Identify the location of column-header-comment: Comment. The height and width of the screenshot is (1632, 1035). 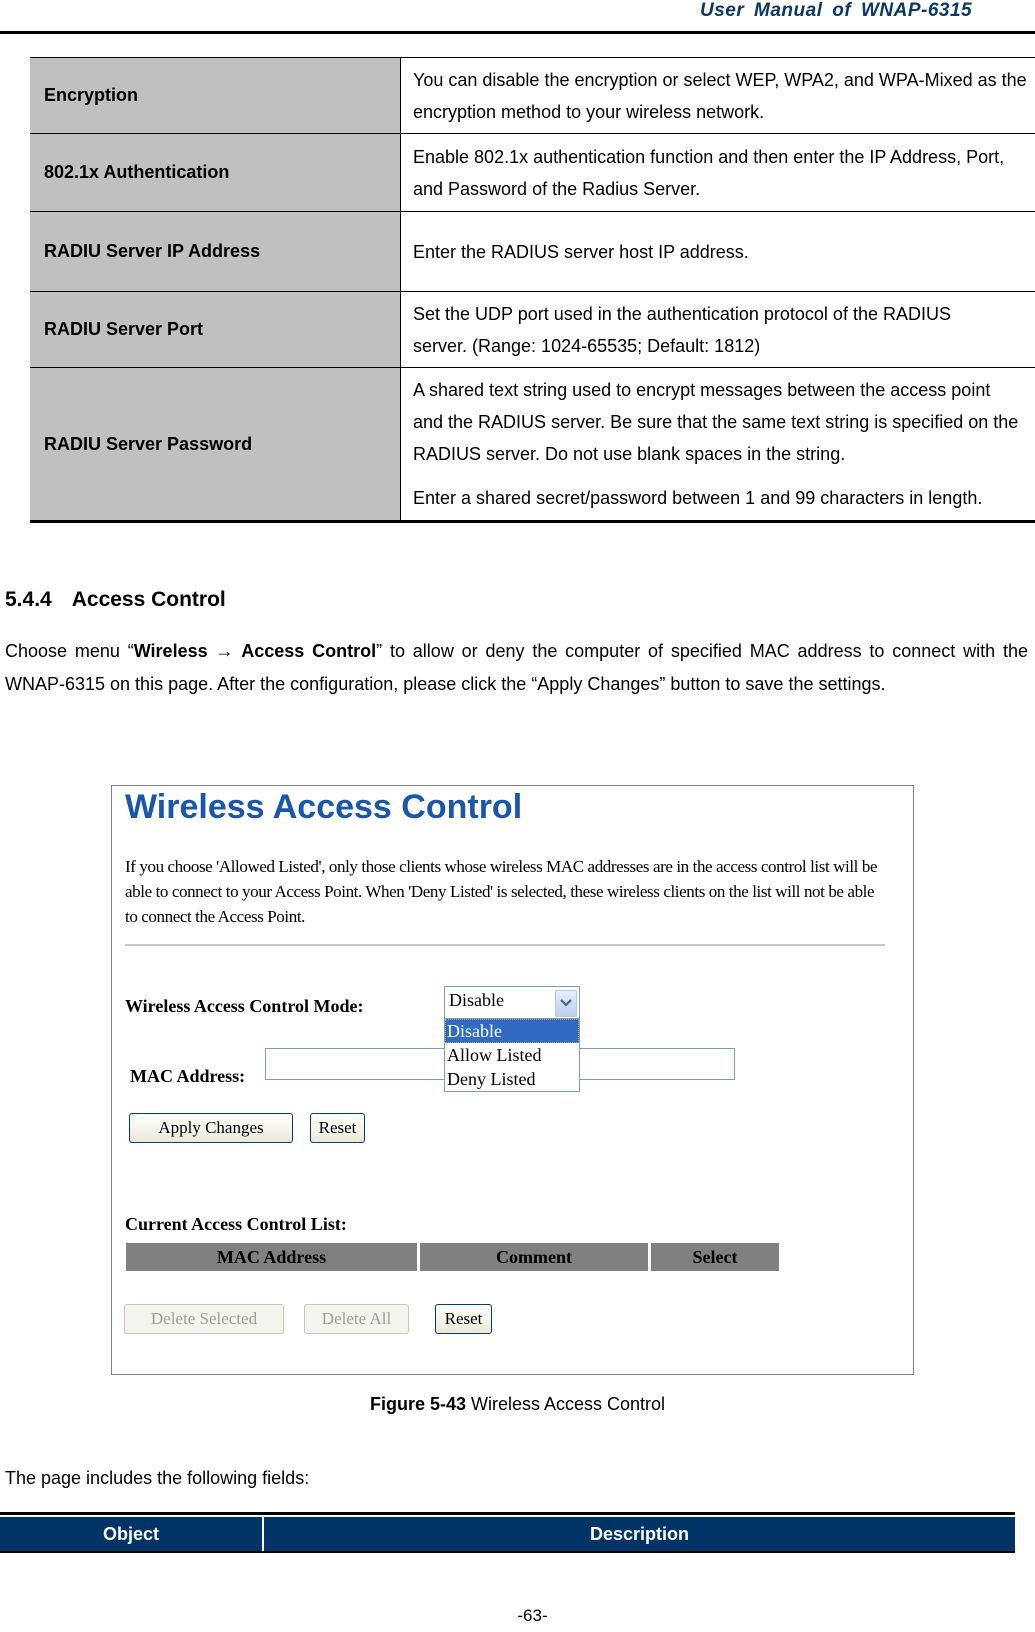
(534, 1257).